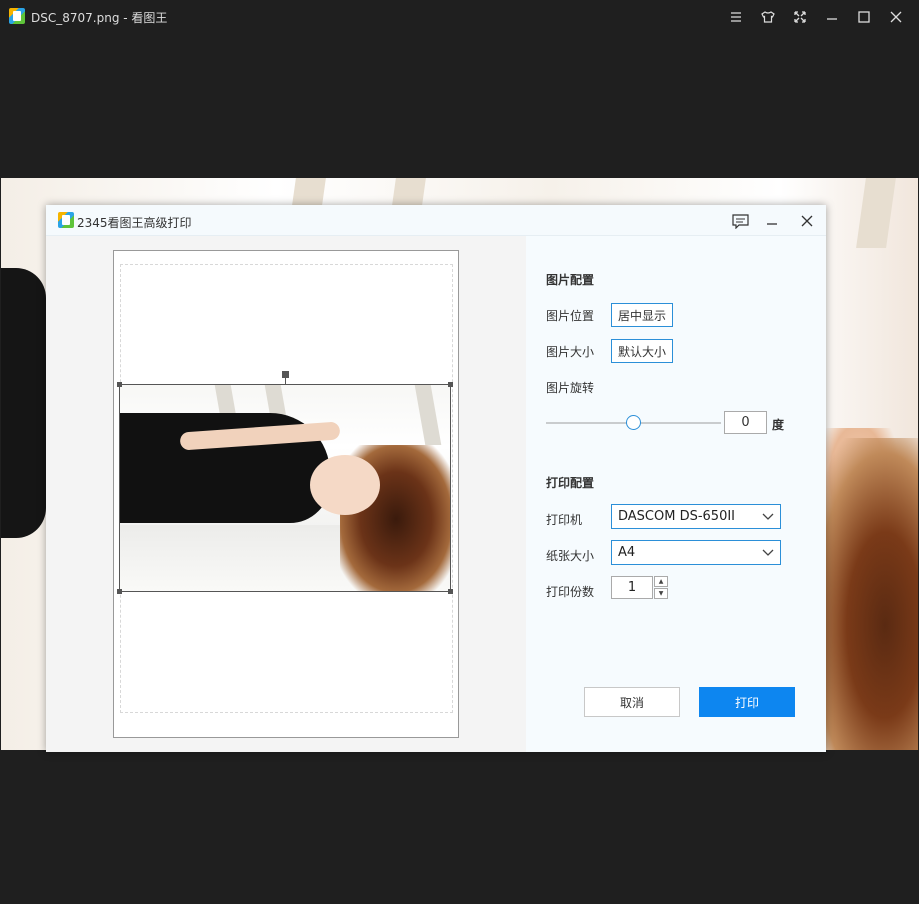  Describe the element at coordinates (627, 552) in the screenshot. I see `paper-size-select-value: A4` at that location.